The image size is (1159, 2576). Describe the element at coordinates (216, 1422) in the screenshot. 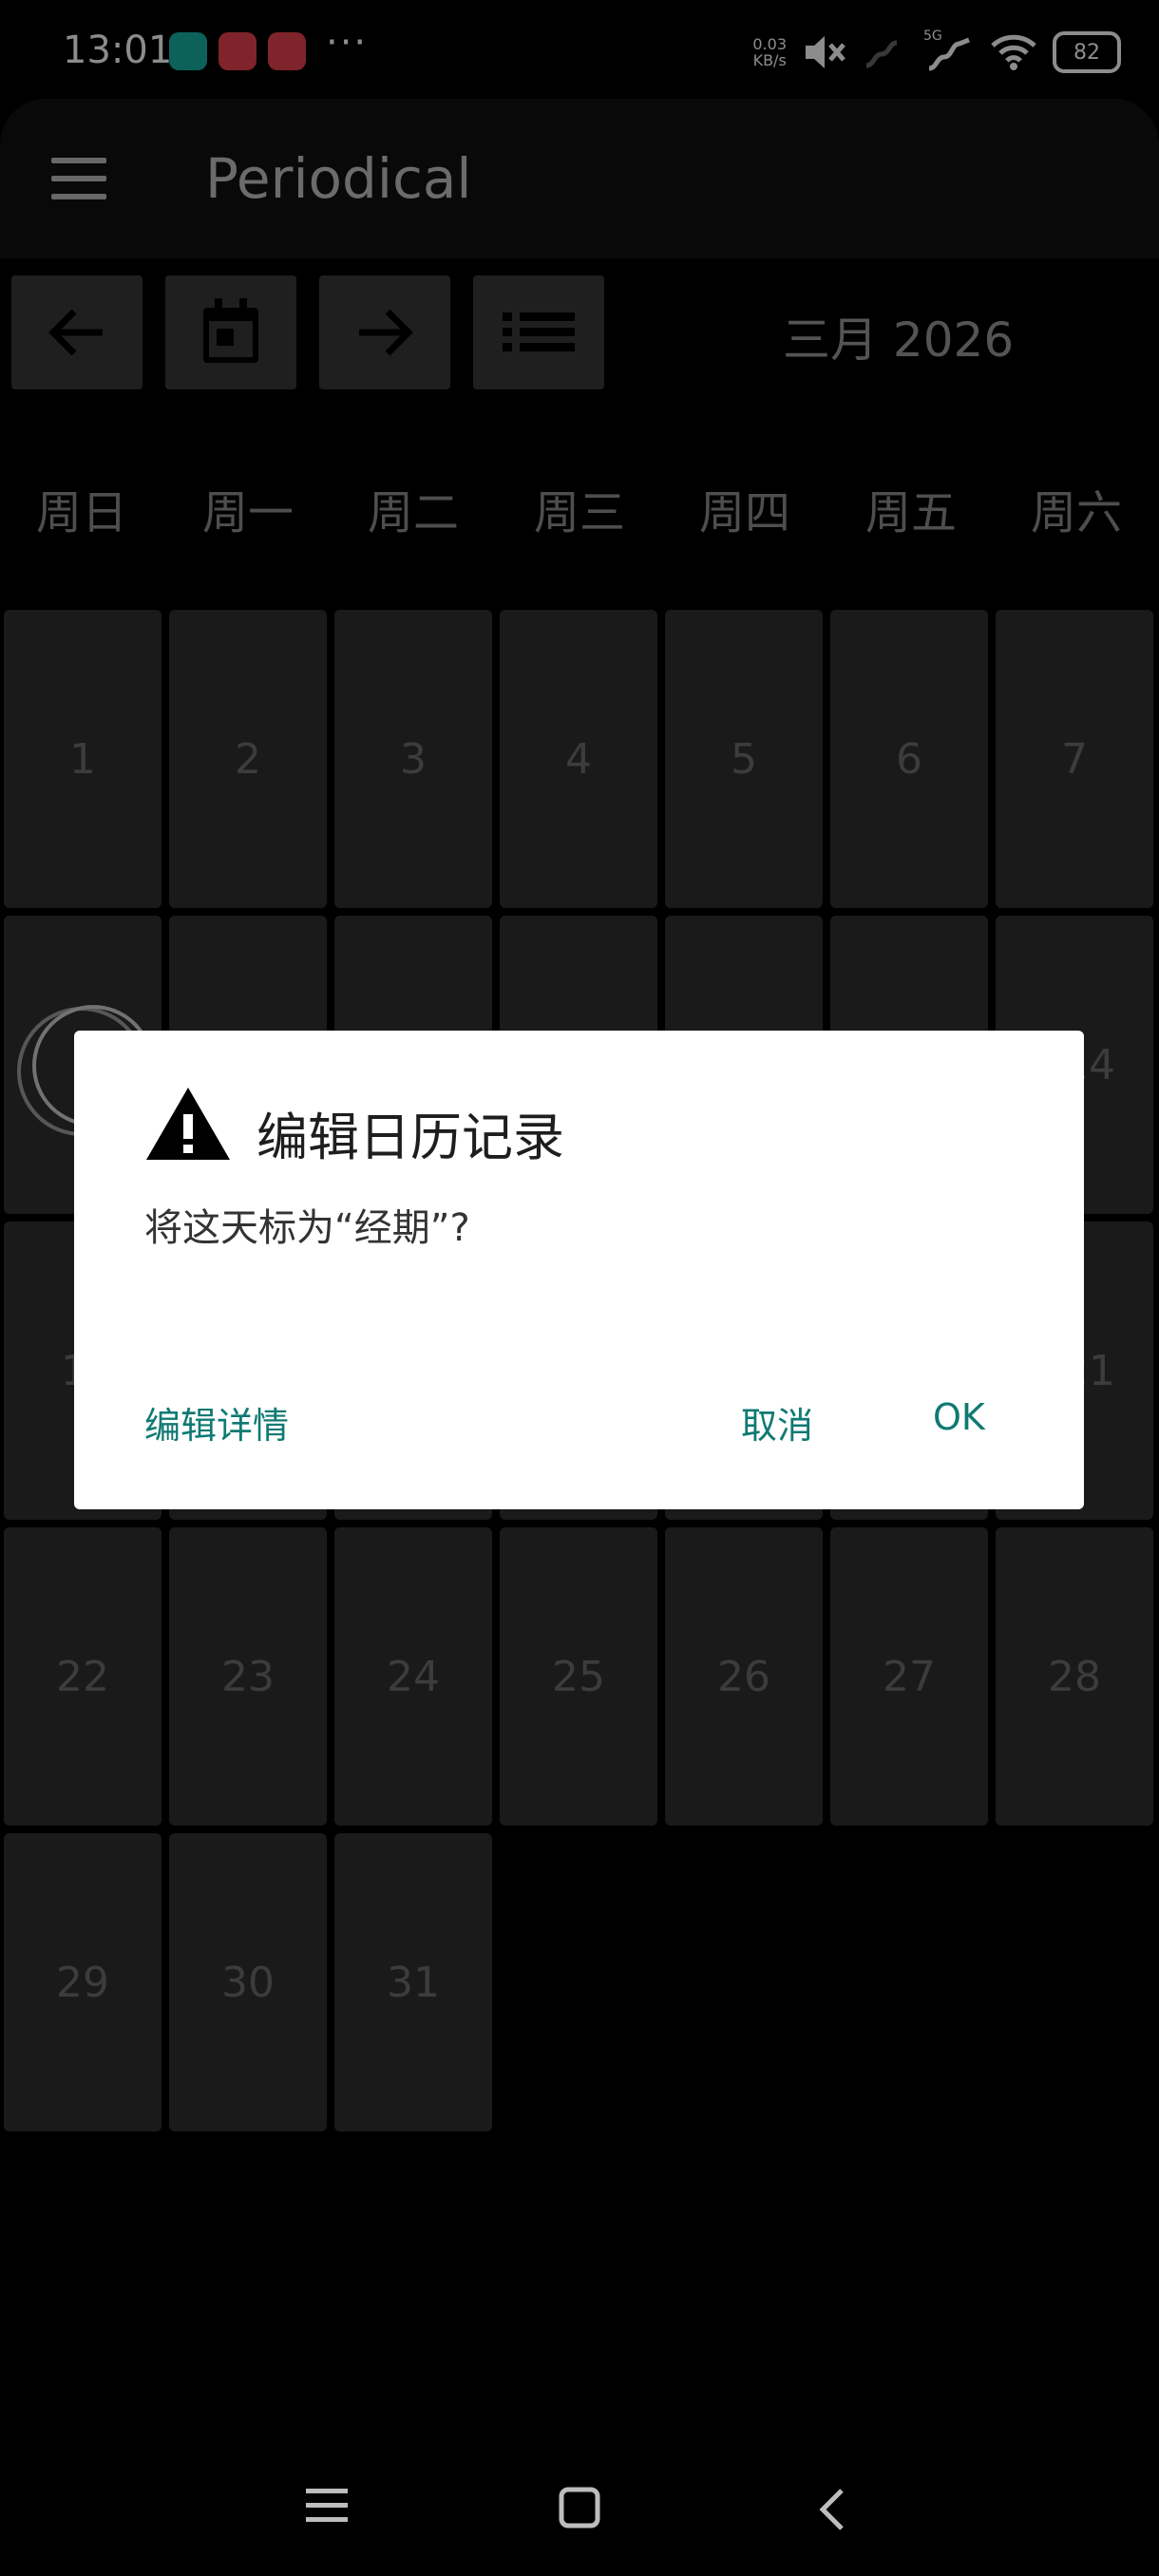

I see `edit-details-button: 编辑详情` at that location.